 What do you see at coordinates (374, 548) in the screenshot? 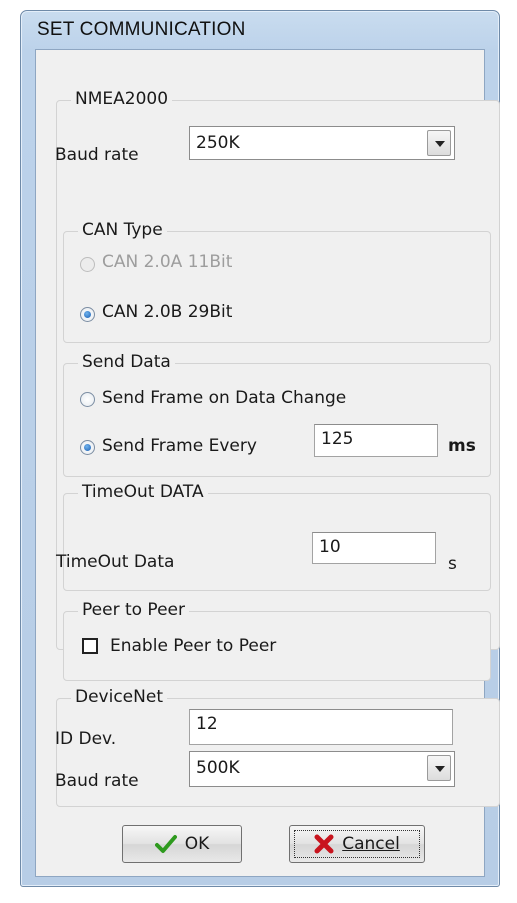
I see `timeout-input: 10` at bounding box center [374, 548].